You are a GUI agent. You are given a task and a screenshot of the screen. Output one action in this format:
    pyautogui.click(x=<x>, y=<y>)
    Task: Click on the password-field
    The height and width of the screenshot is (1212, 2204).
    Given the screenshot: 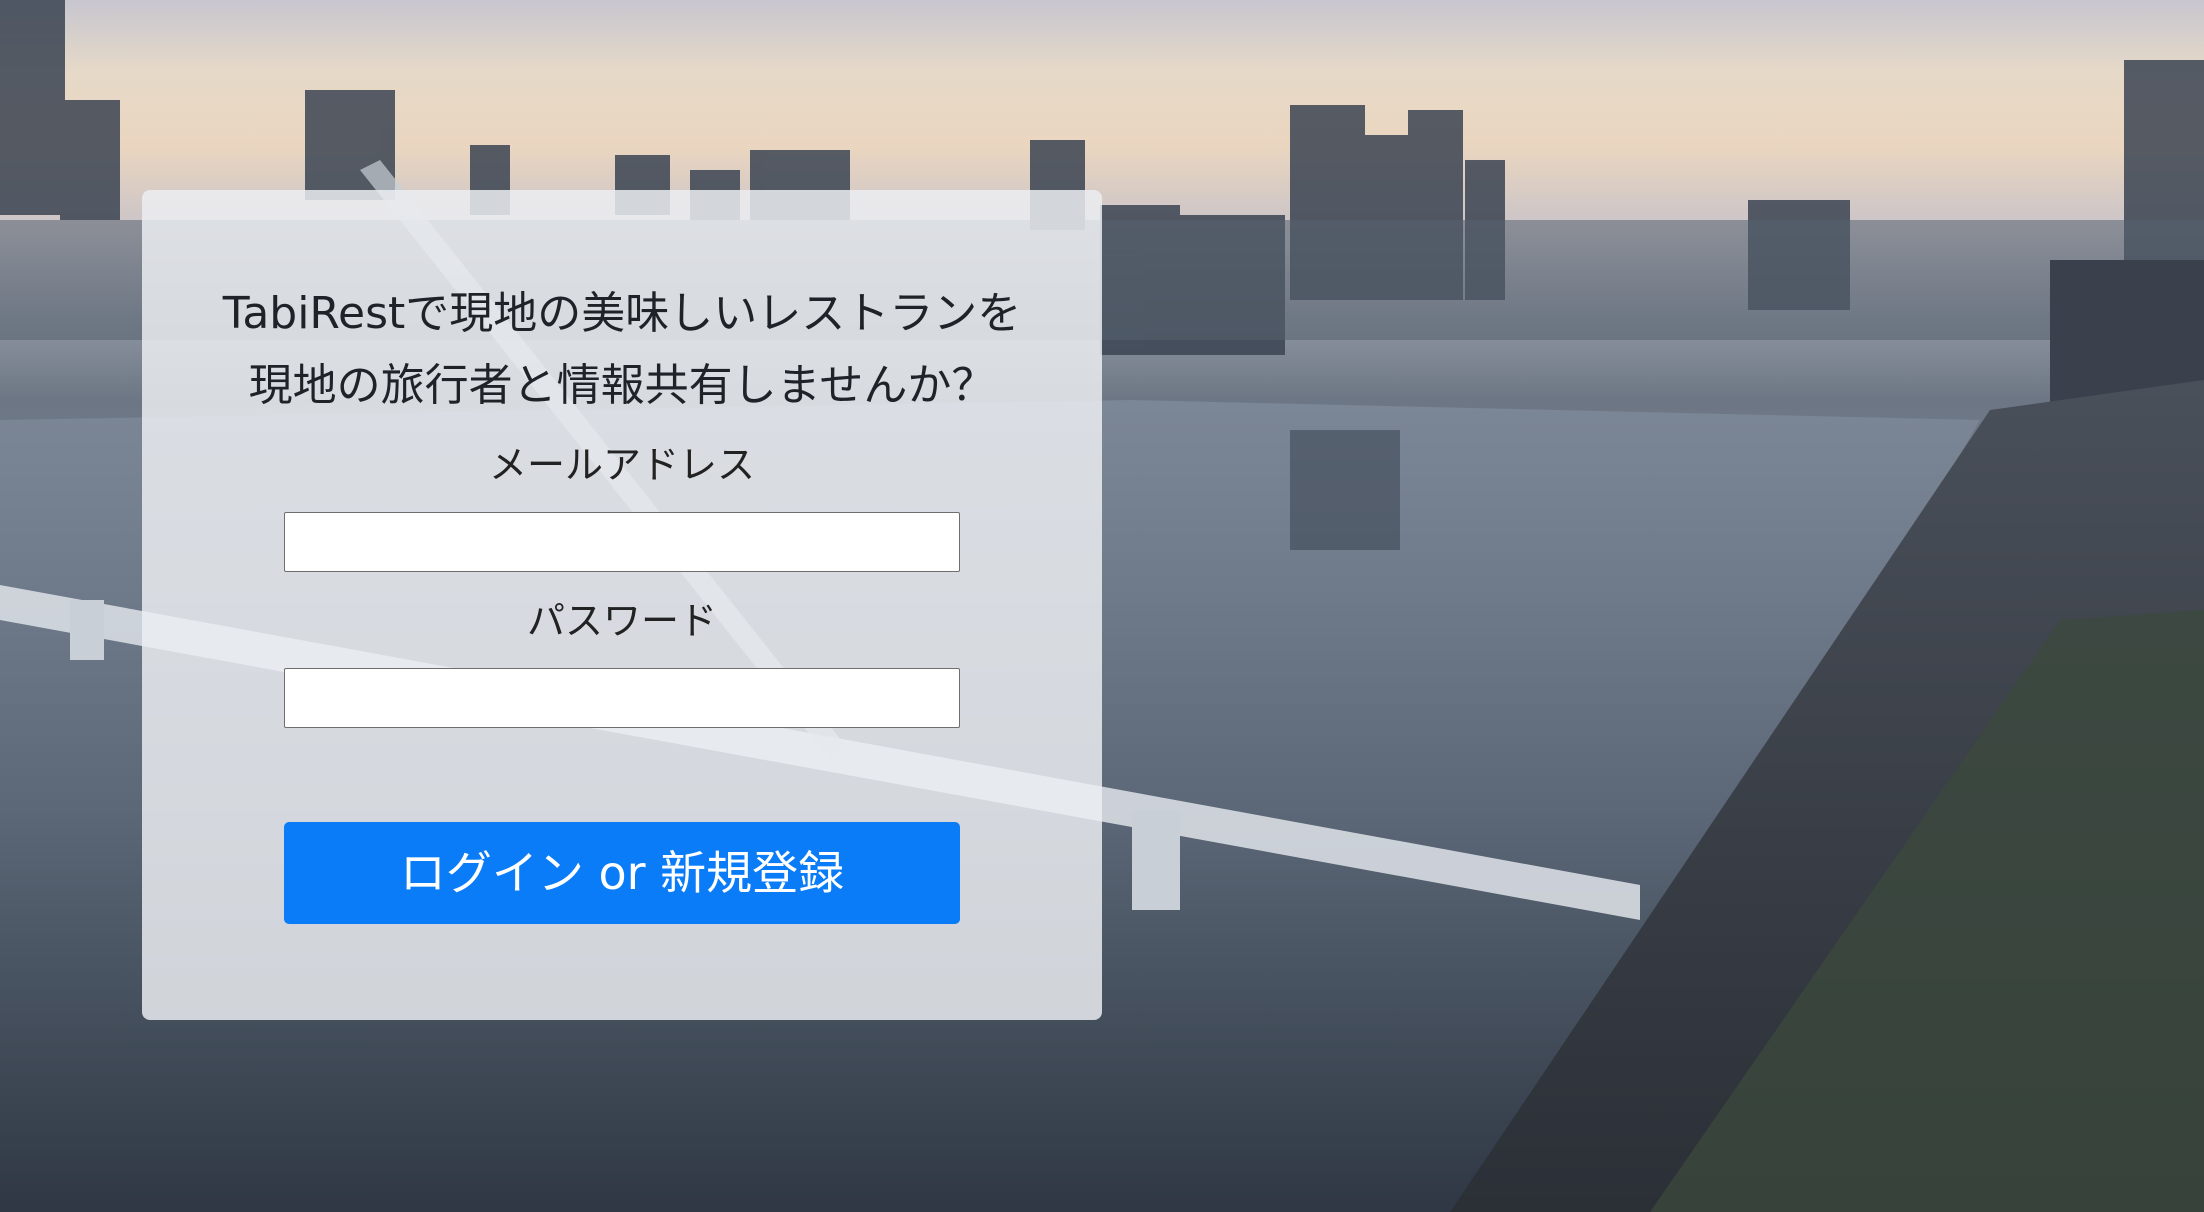 What is the action you would take?
    pyautogui.click(x=622, y=698)
    